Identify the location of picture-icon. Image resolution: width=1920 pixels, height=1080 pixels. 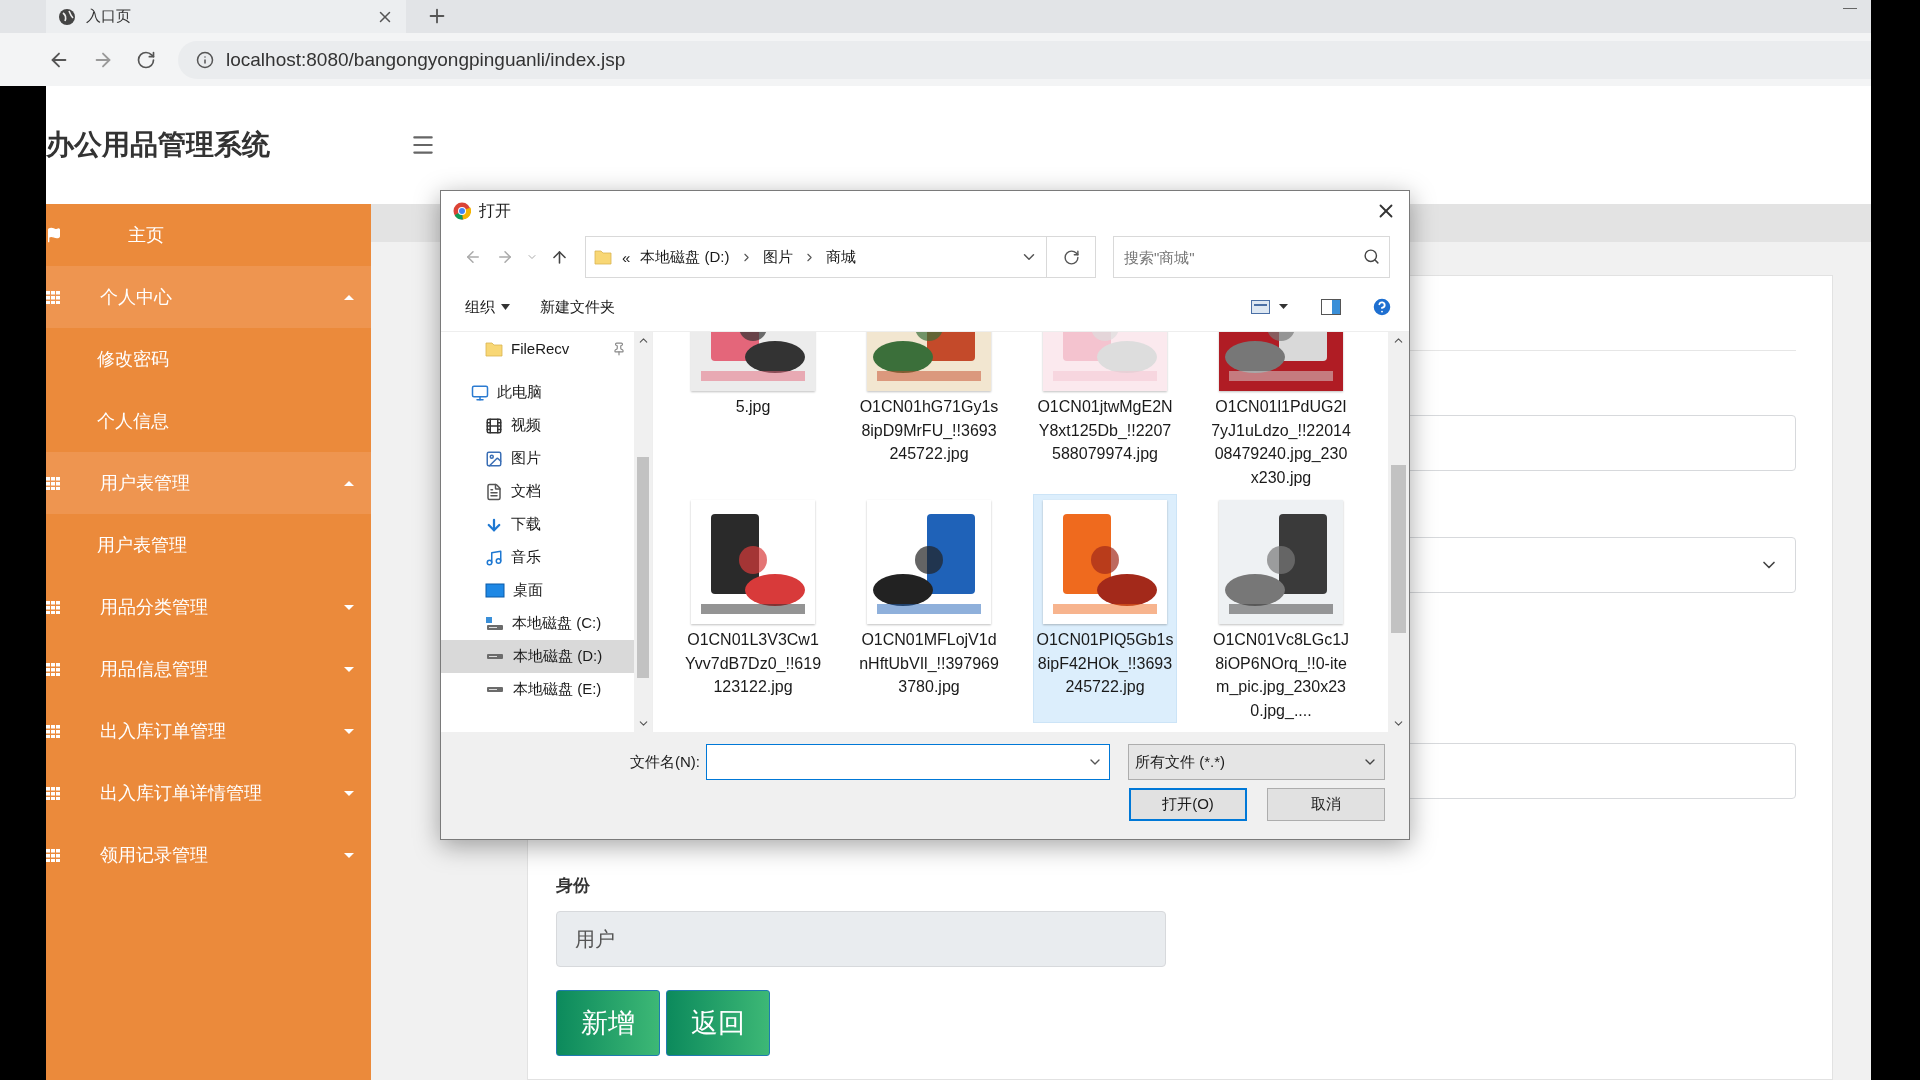
(494, 458).